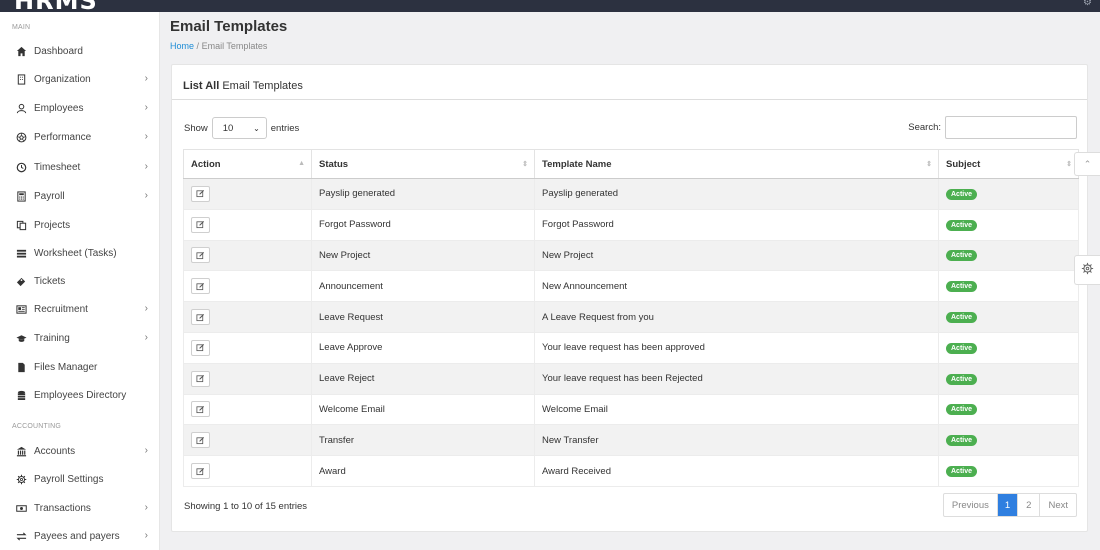 The width and height of the screenshot is (1100, 550). What do you see at coordinates (21, 196) in the screenshot?
I see `calculator-icon` at bounding box center [21, 196].